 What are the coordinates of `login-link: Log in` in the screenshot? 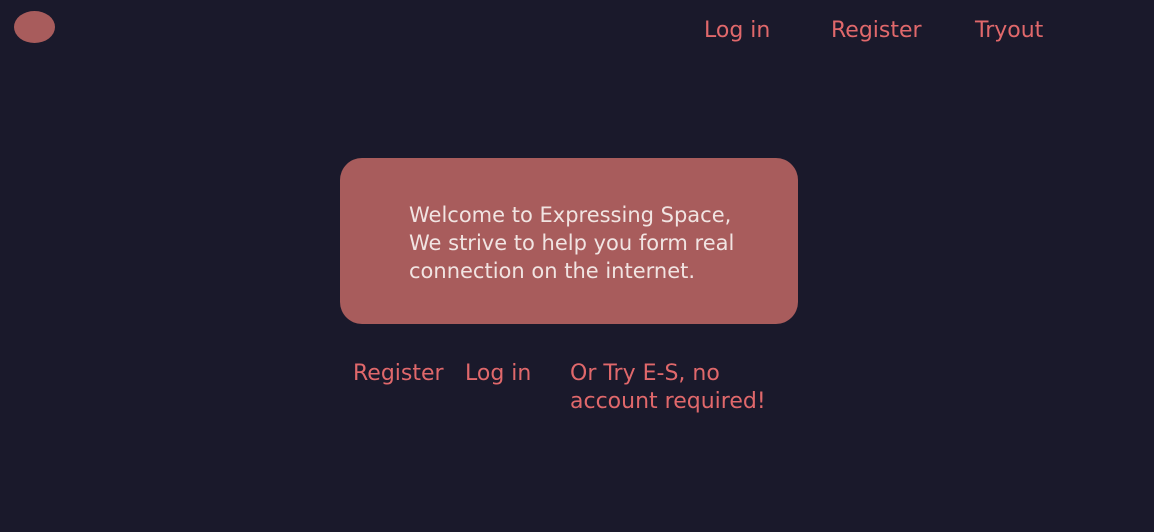 It's located at (498, 374).